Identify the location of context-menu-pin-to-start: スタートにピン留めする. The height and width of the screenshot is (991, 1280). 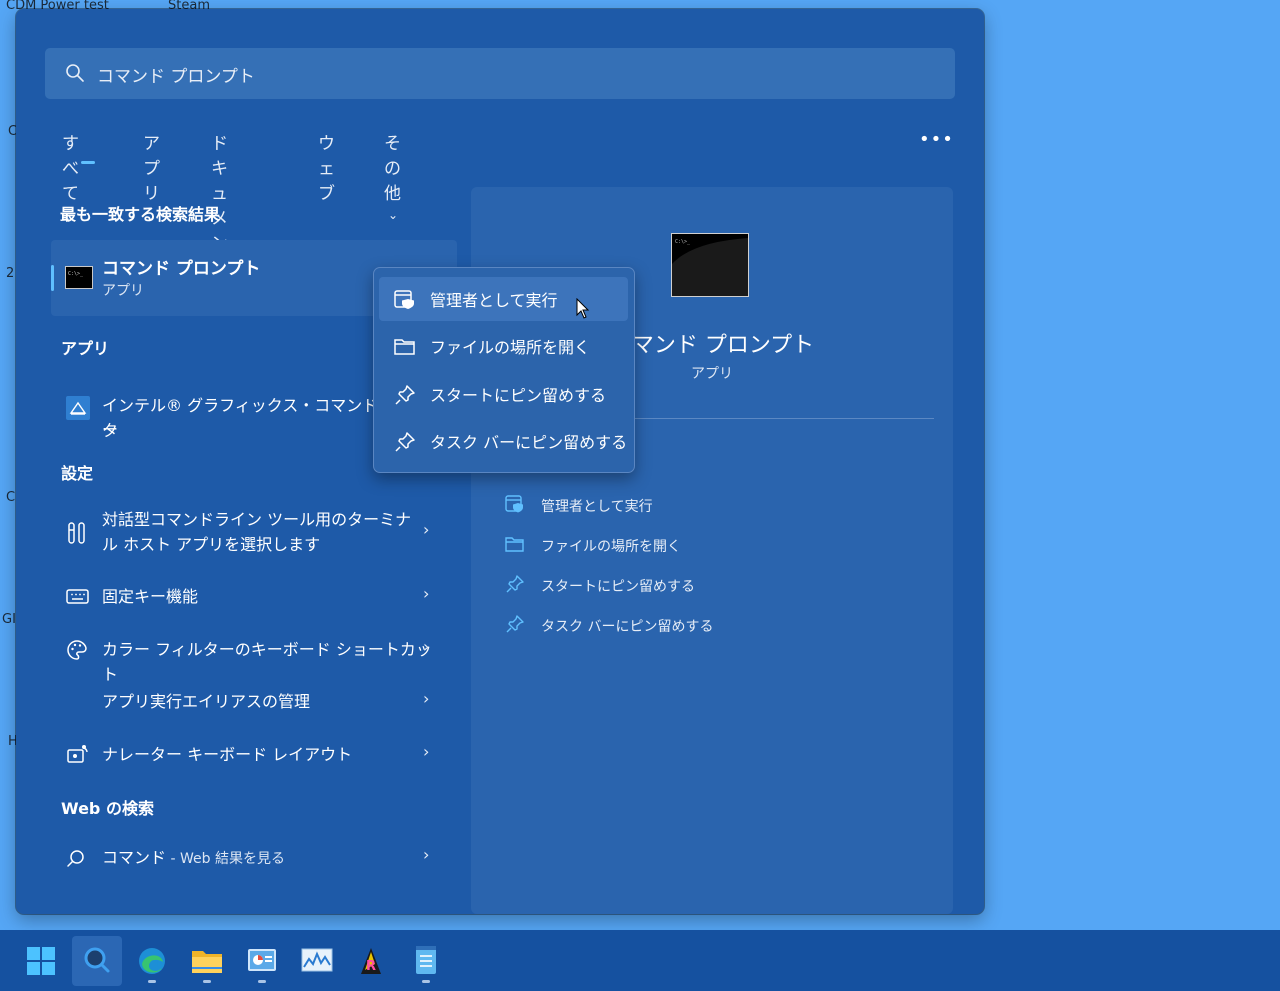
(503, 394).